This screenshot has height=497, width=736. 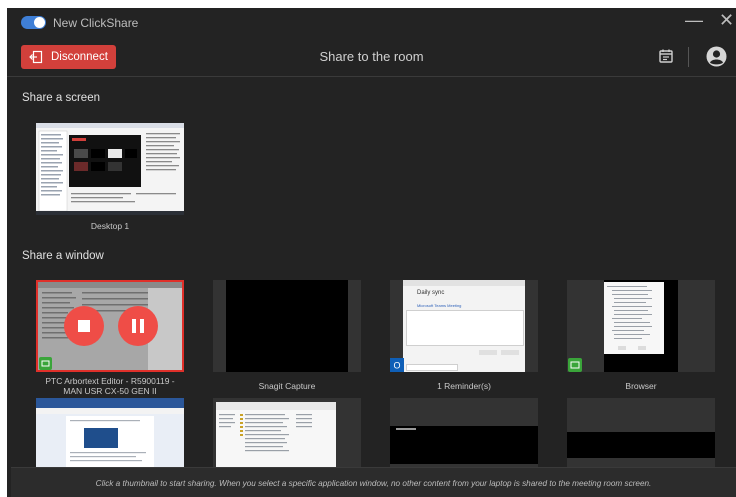 I want to click on screen-caption: Desktop 1, so click(x=110, y=226).